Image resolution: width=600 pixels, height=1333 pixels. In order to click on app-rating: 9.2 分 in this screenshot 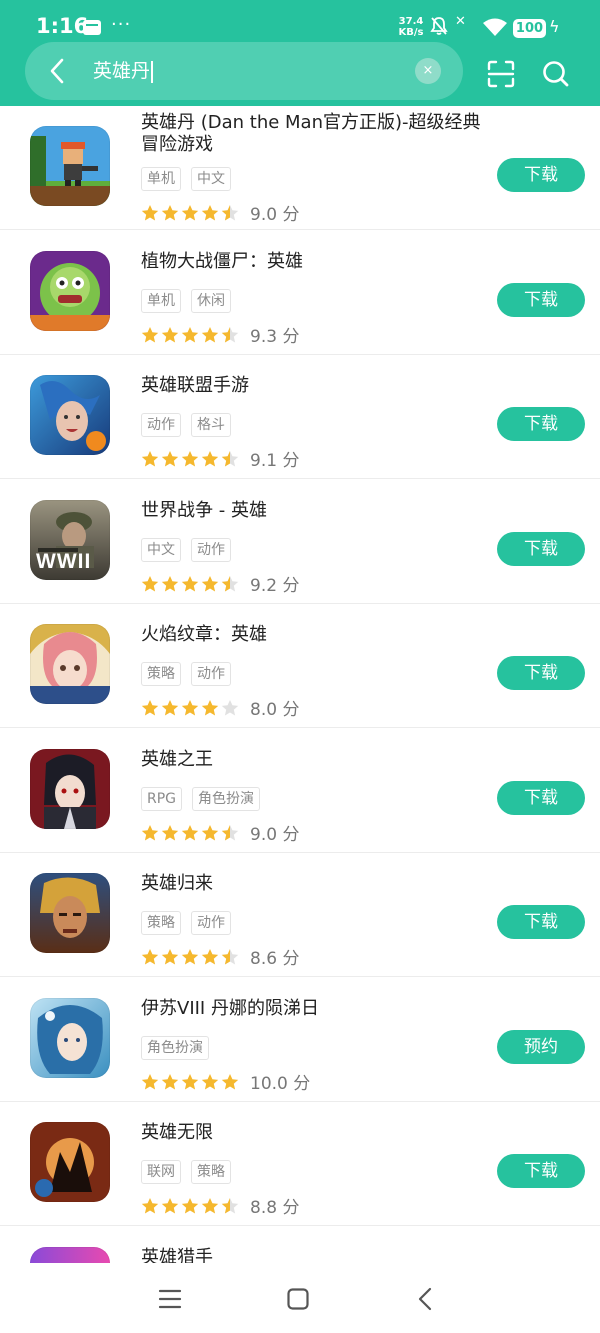, I will do `click(220, 583)`.